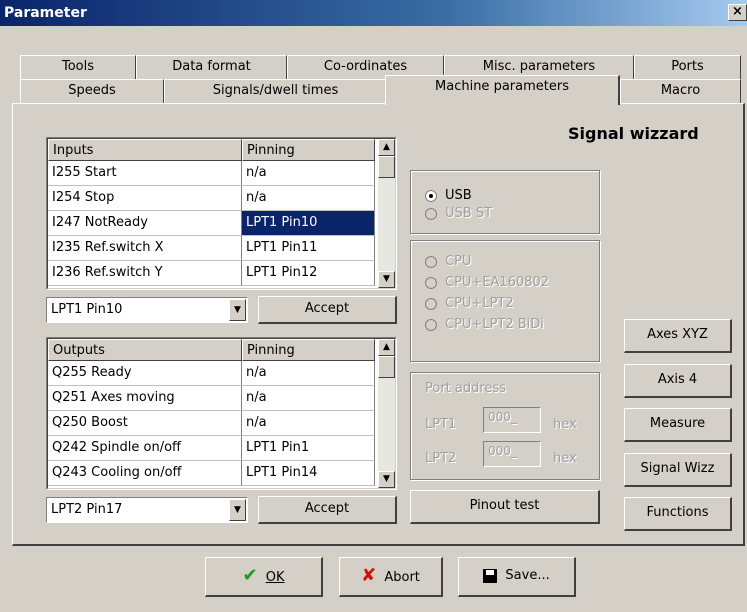 The image size is (747, 612). I want to click on cross-icon: ✘, so click(369, 575).